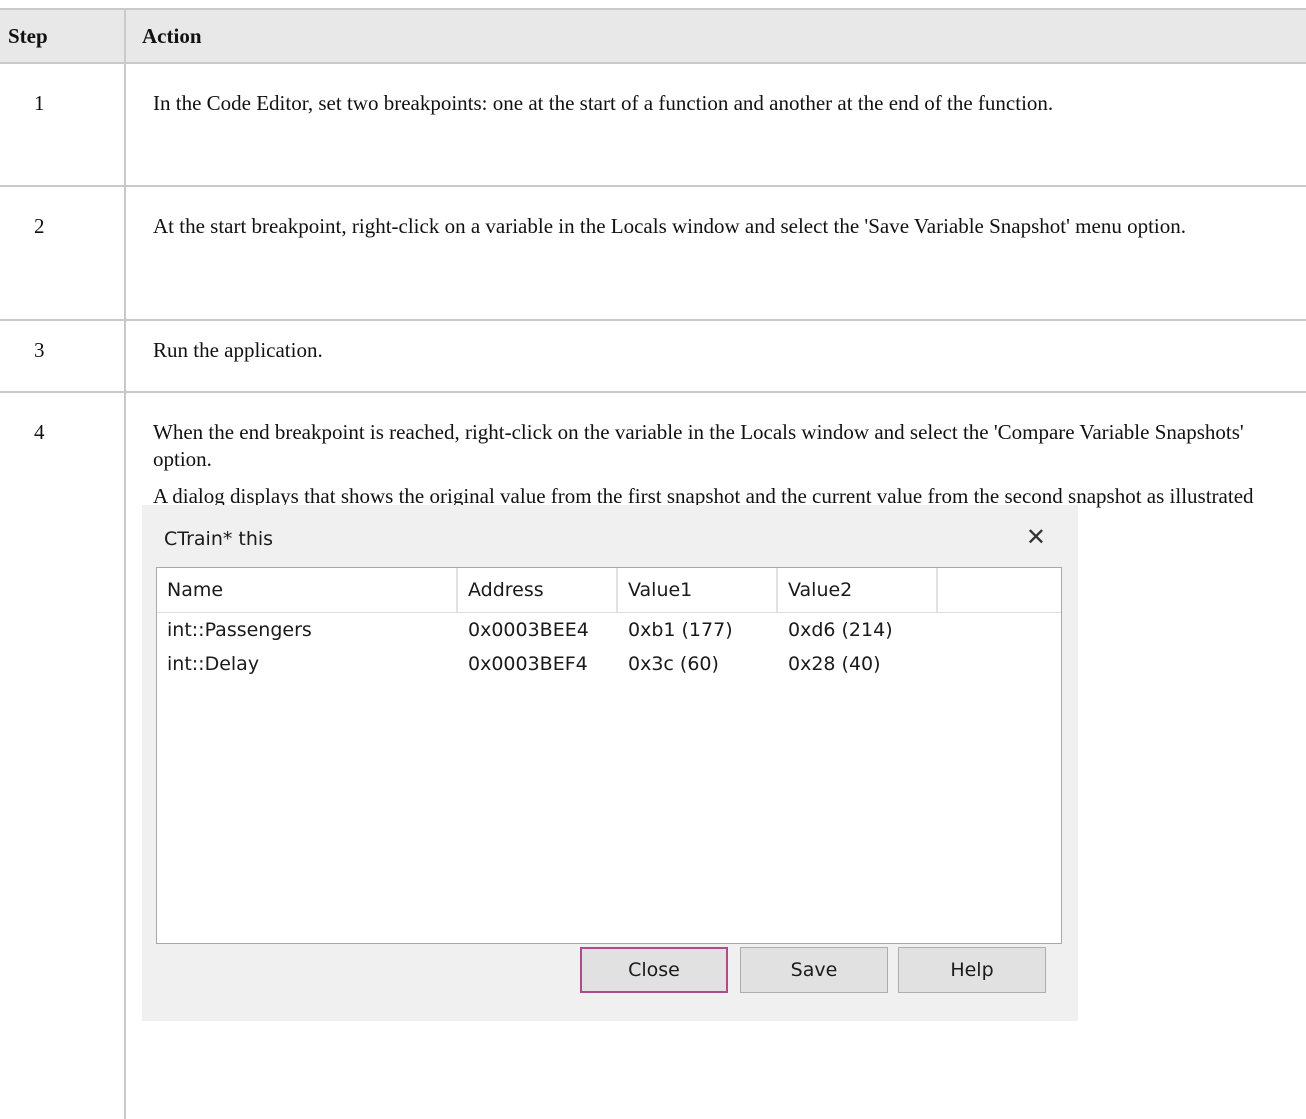  Describe the element at coordinates (538, 590) in the screenshot. I see `column-header-address: Address` at that location.